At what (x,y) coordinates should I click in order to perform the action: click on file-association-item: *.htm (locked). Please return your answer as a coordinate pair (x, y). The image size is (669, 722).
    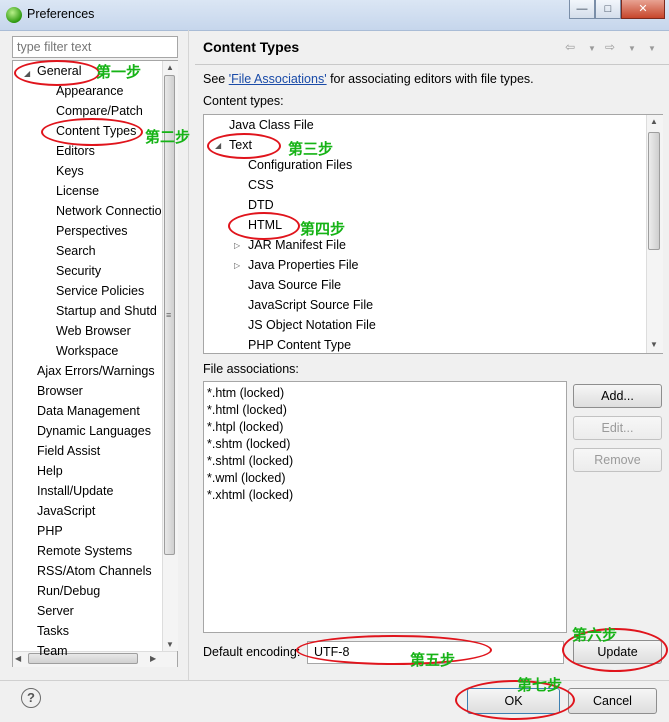
    Looking at the image, I should click on (245, 393).